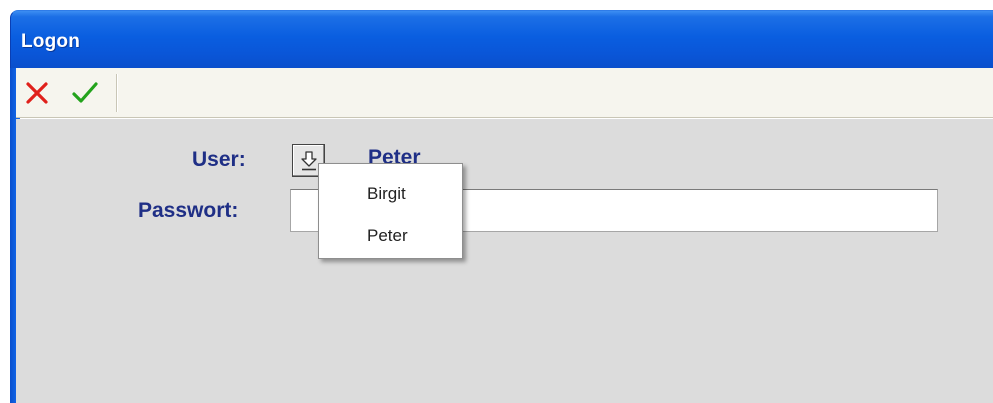 This screenshot has height=403, width=993. I want to click on password-label: Passwort:, so click(188, 210).